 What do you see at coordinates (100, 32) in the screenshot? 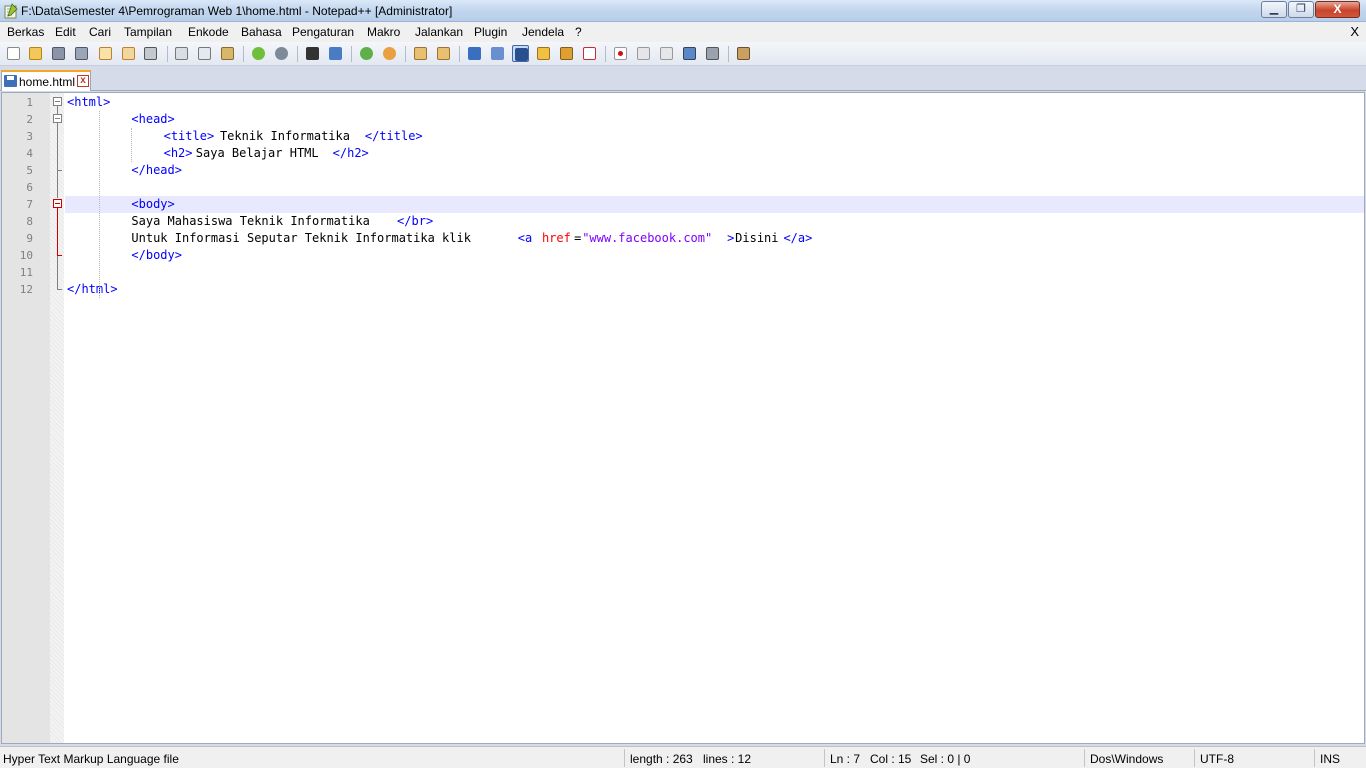
I see `menu-cari: Cari` at bounding box center [100, 32].